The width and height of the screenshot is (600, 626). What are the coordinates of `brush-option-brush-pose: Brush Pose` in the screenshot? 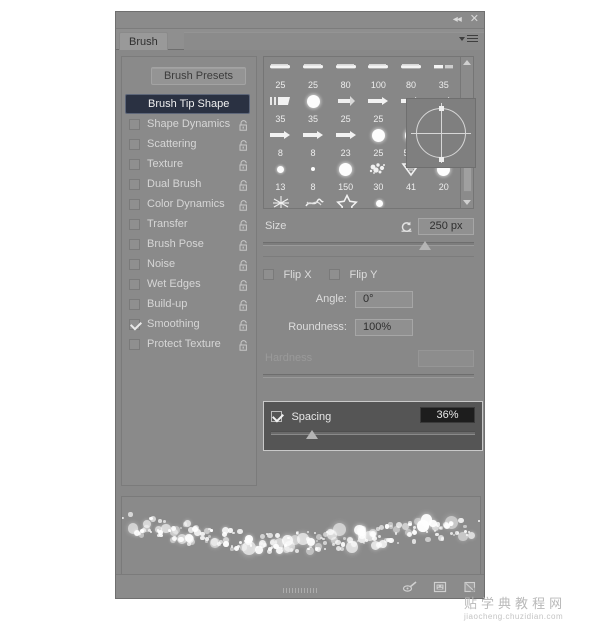 It's located at (190, 244).